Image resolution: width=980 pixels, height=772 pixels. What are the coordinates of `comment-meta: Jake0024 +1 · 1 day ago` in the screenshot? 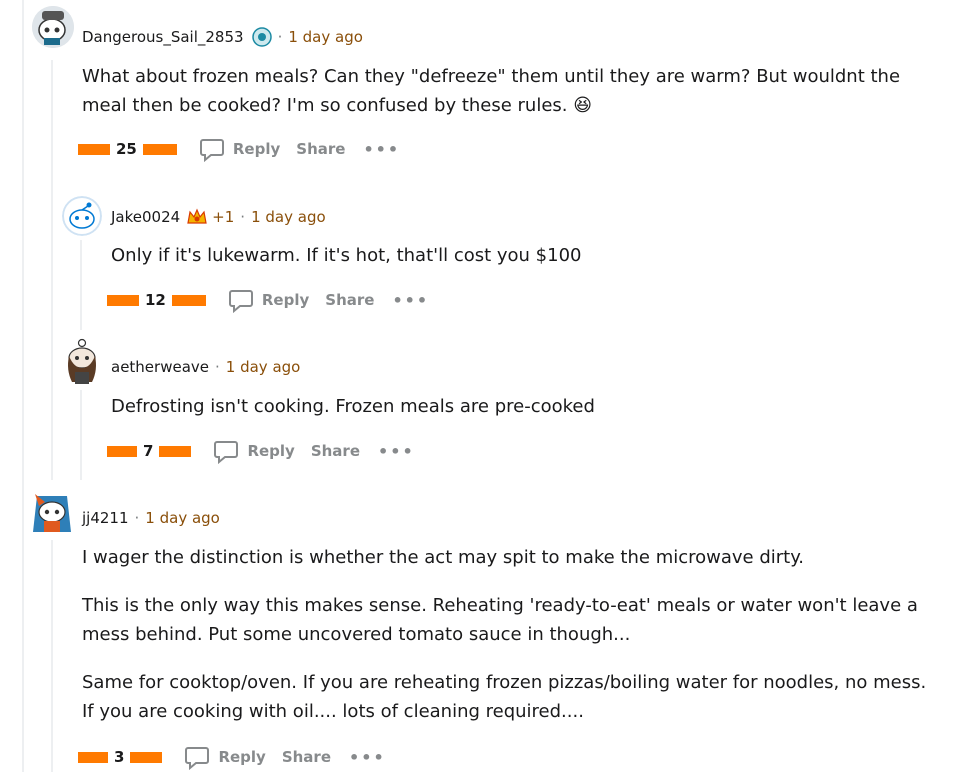 It's located at (218, 217).